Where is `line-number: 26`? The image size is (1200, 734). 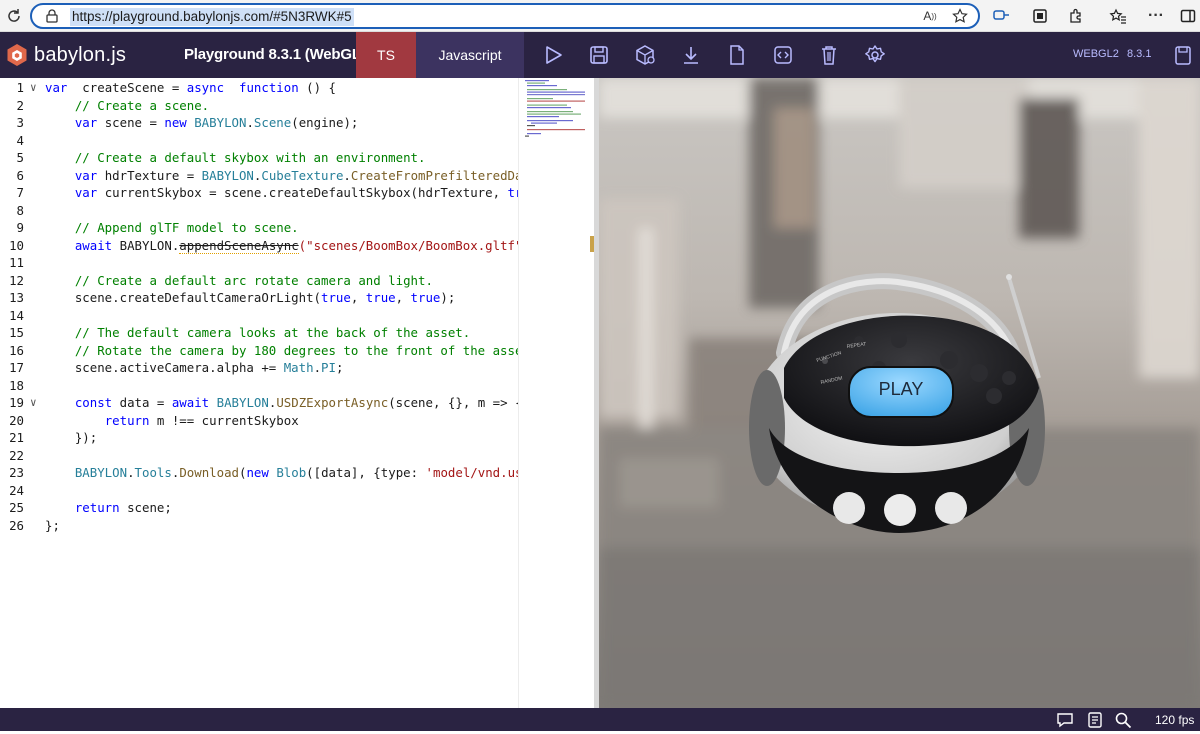
line-number: 26 is located at coordinates (16, 525).